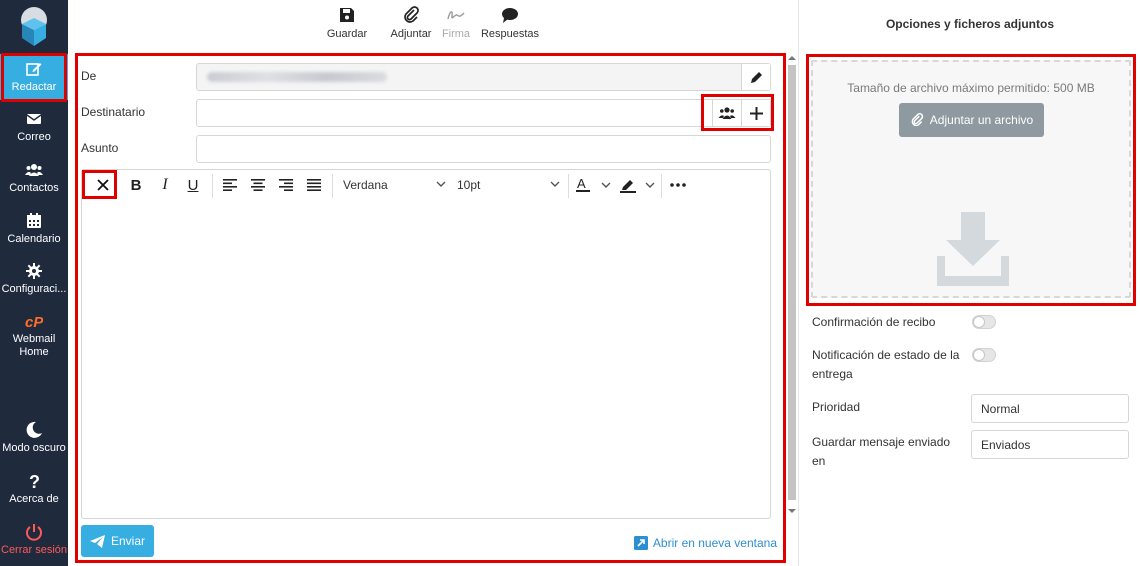 The width and height of the screenshot is (1140, 566). What do you see at coordinates (792, 58) in the screenshot?
I see `scroll-up-arrow-icon` at bounding box center [792, 58].